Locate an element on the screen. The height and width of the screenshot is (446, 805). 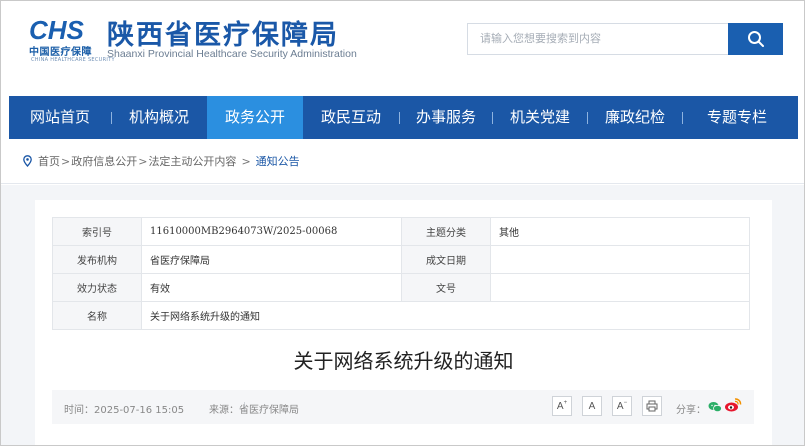
topic-label: 主题分类 is located at coordinates (446, 231).